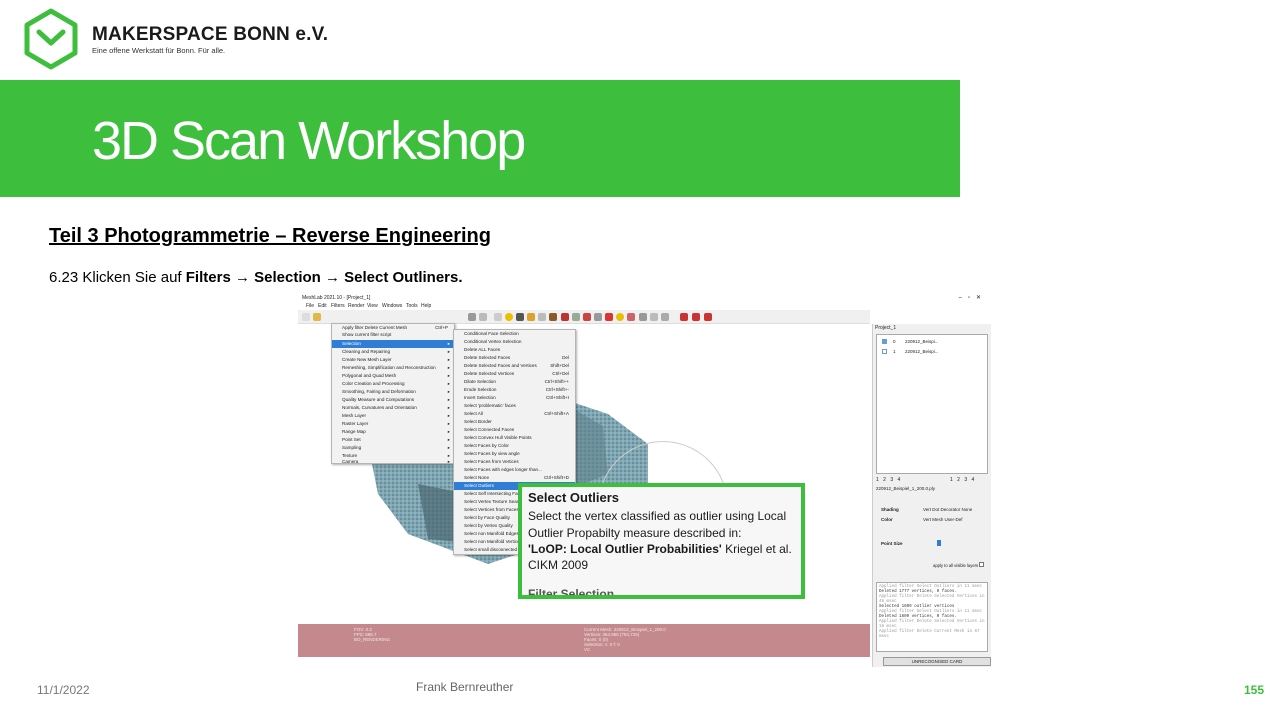 This screenshot has height=720, width=1280. I want to click on menu-item: Sampling ▸, so click(393, 448).